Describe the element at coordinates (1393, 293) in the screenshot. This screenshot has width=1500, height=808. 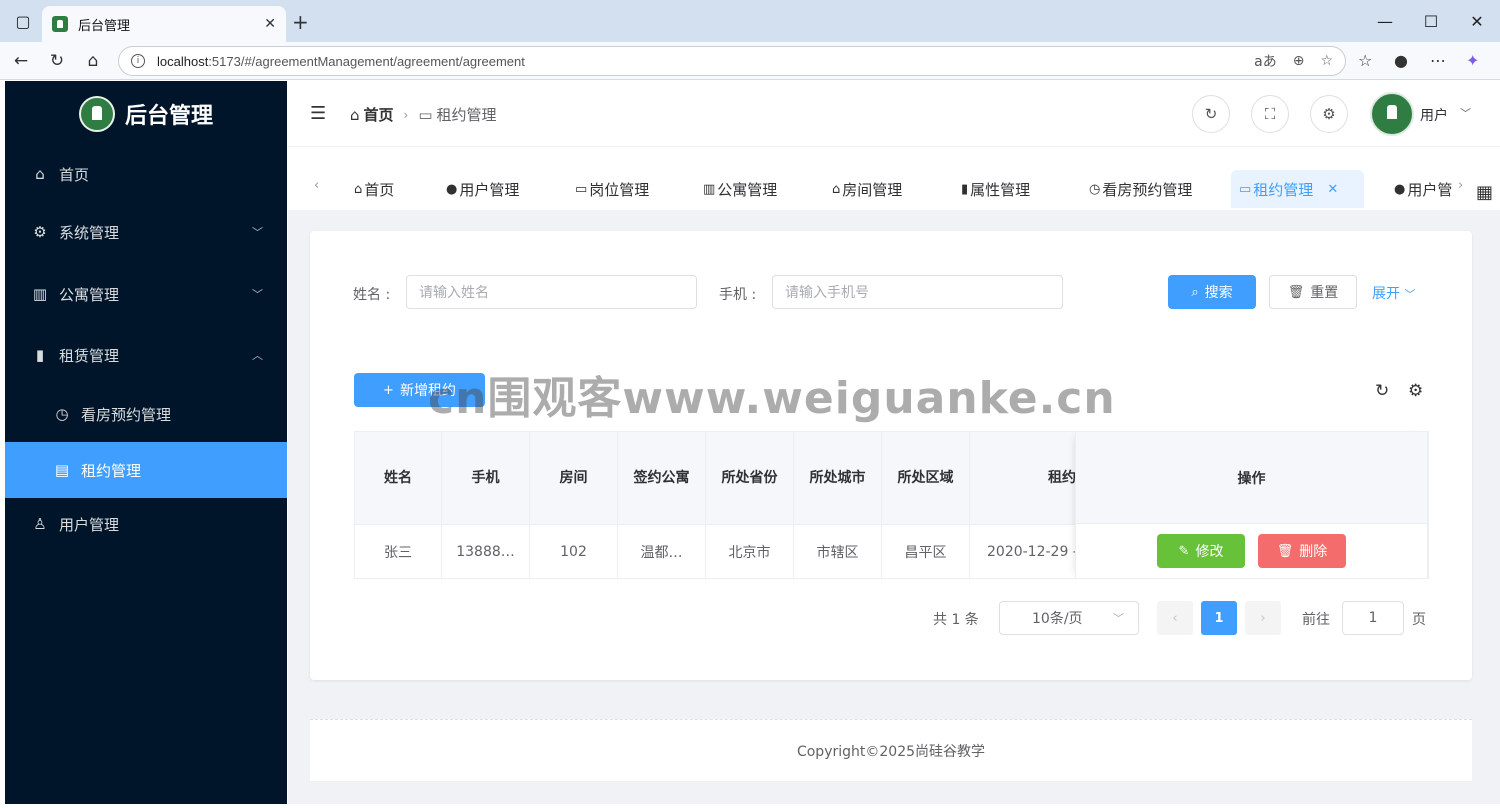
I see `expand-link: 展开 ﹀` at that location.